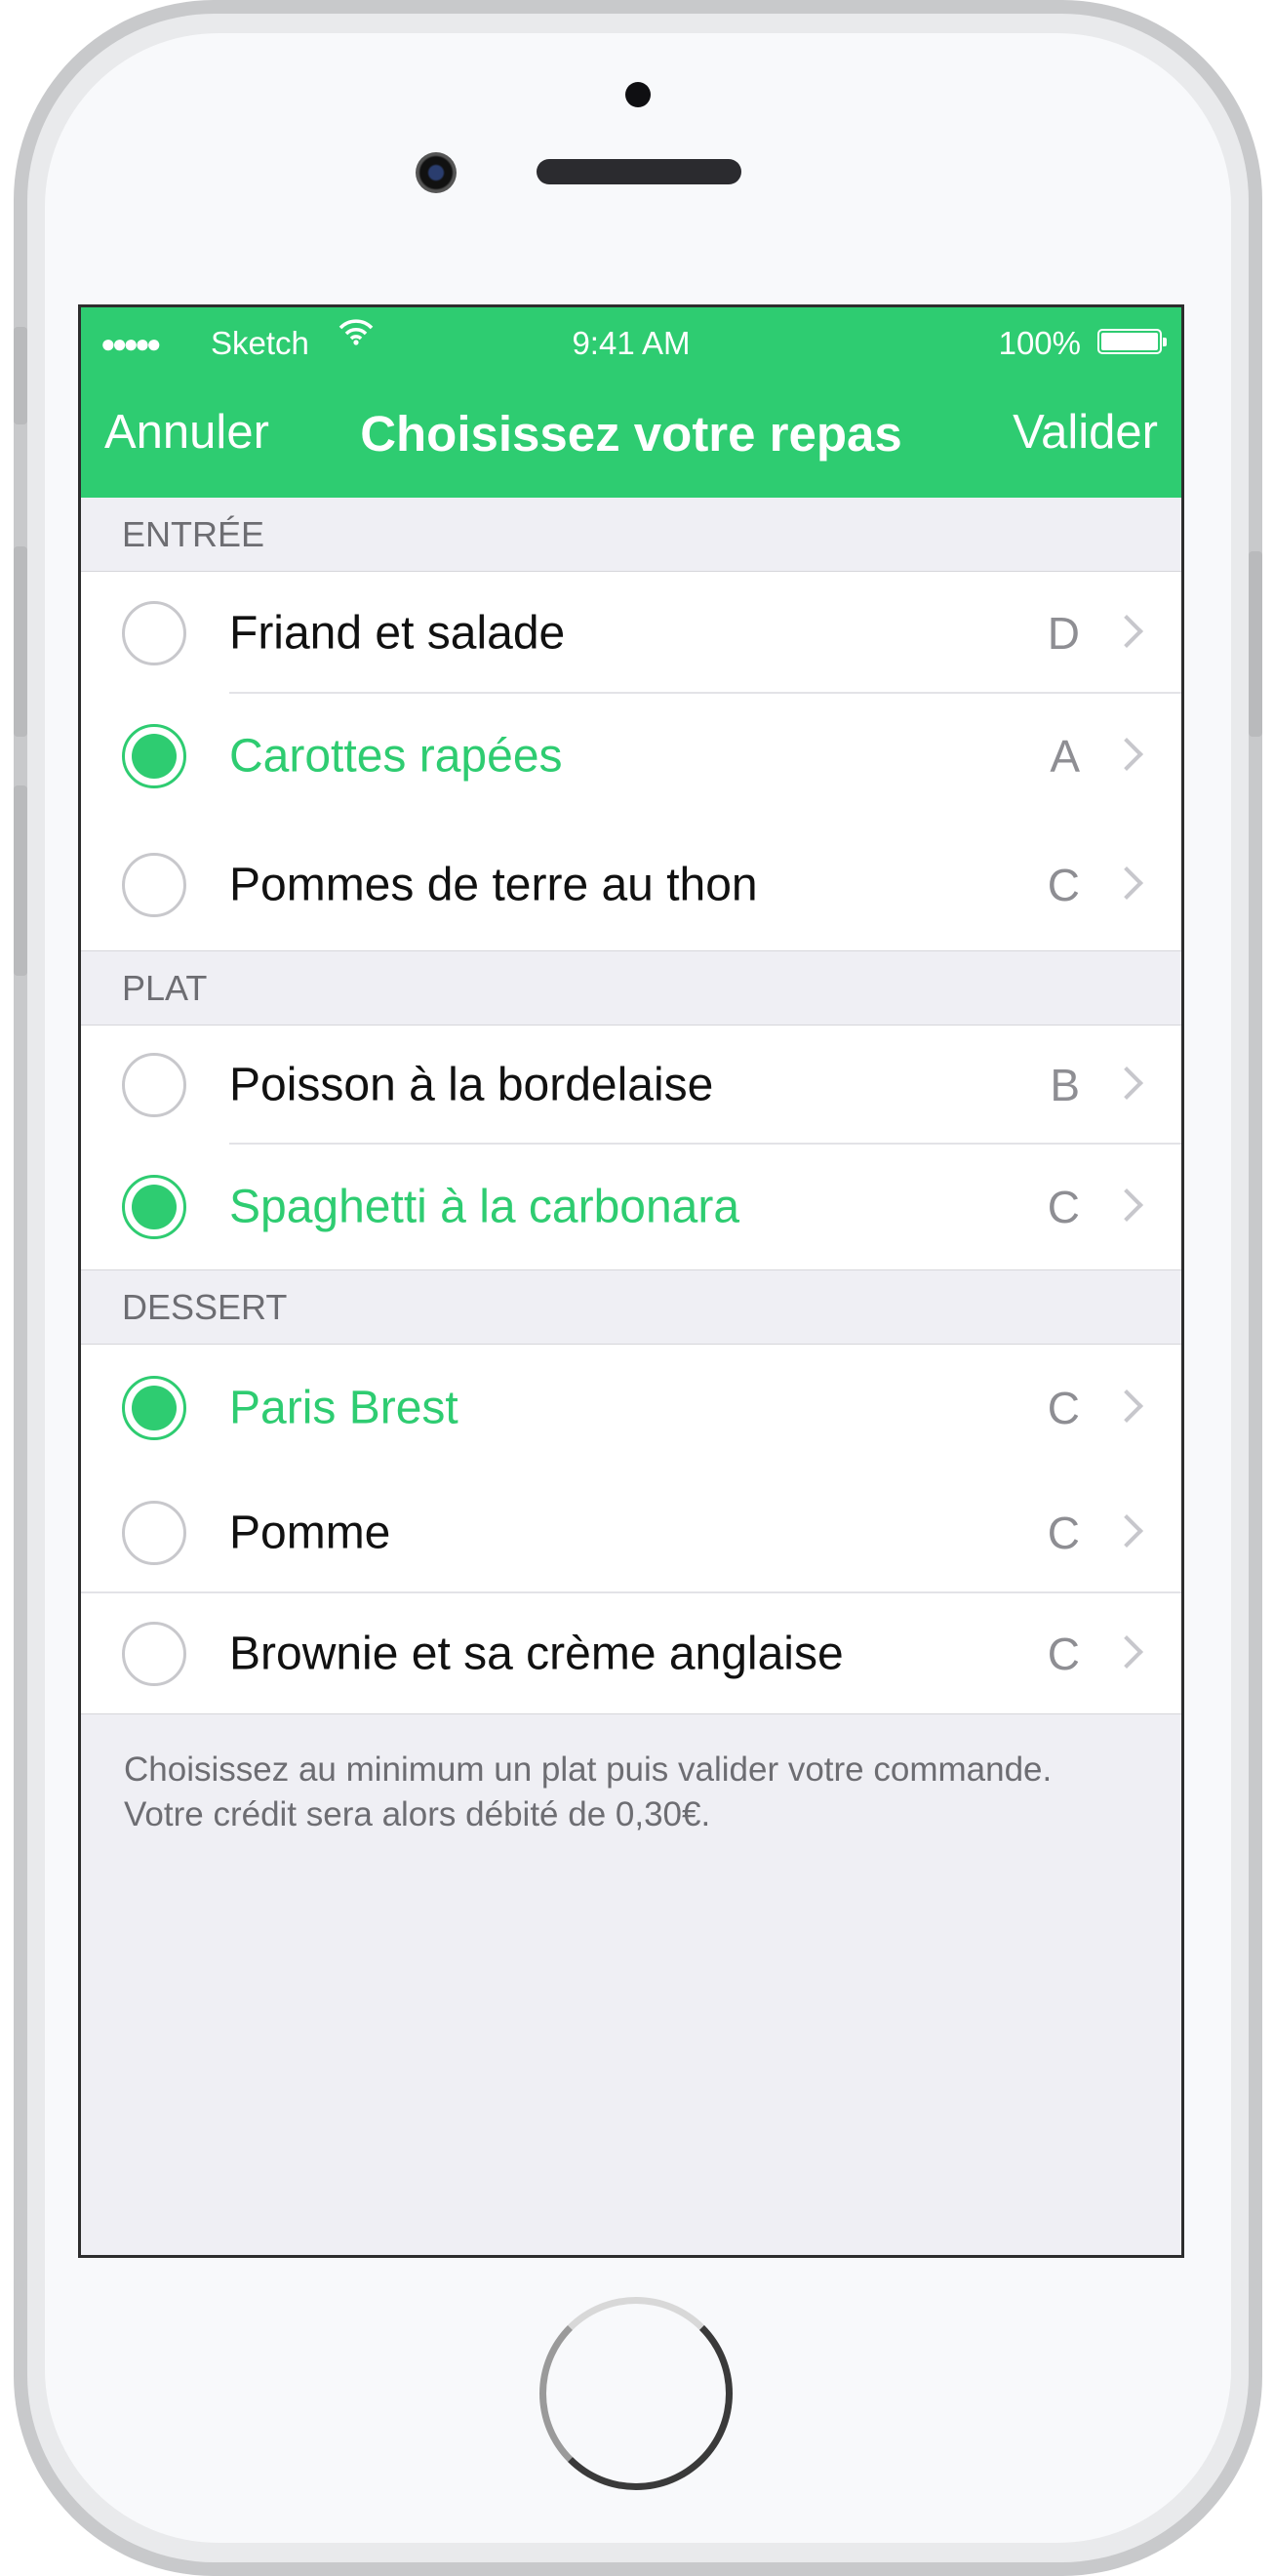  Describe the element at coordinates (471, 1085) in the screenshot. I see `item-label: Poisson à la bordelaise` at that location.